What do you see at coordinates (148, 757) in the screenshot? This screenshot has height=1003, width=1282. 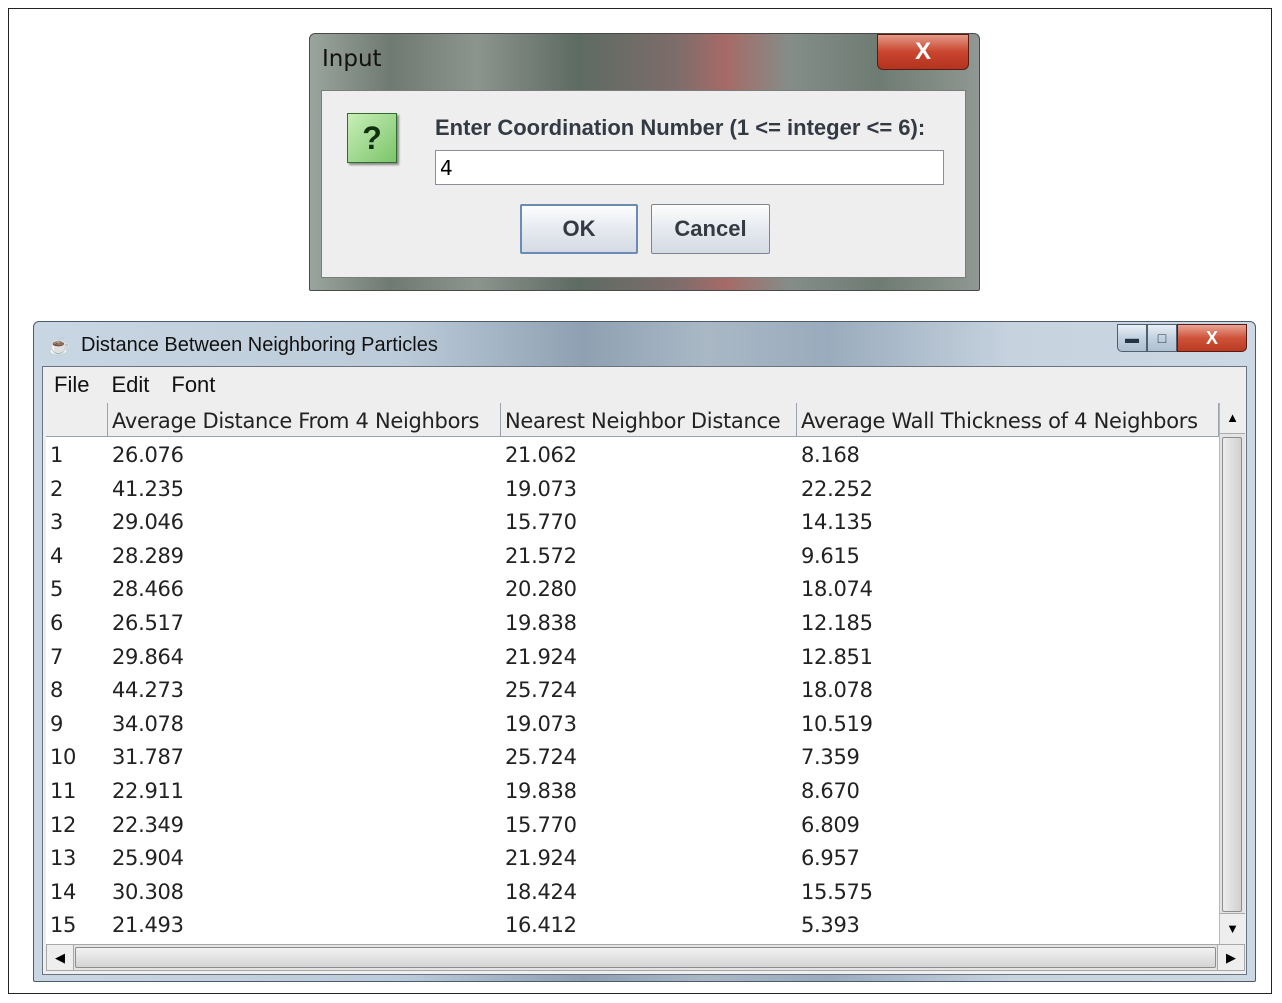 I see `avg-distance-cell: 31.787` at bounding box center [148, 757].